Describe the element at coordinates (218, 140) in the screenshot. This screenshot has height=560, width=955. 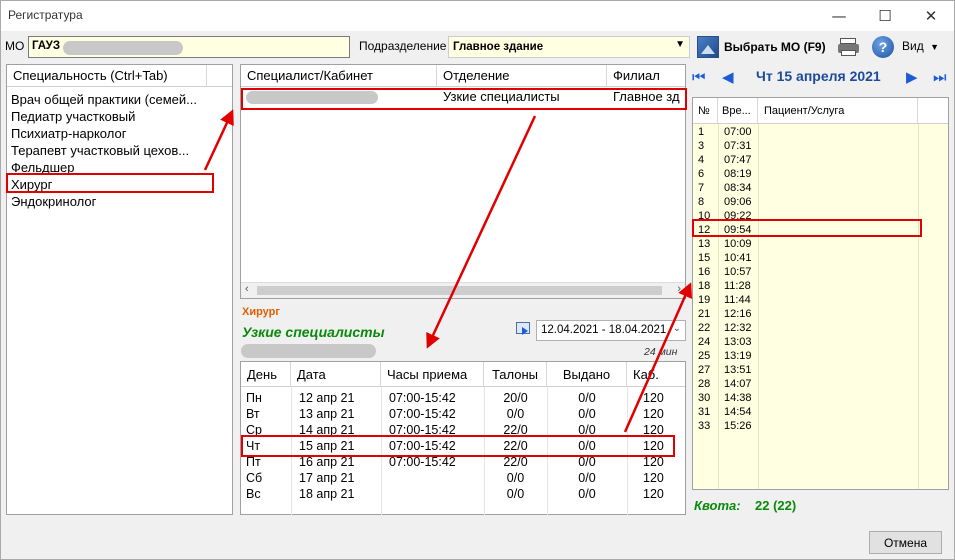
I see `arrow-to-specialist` at that location.